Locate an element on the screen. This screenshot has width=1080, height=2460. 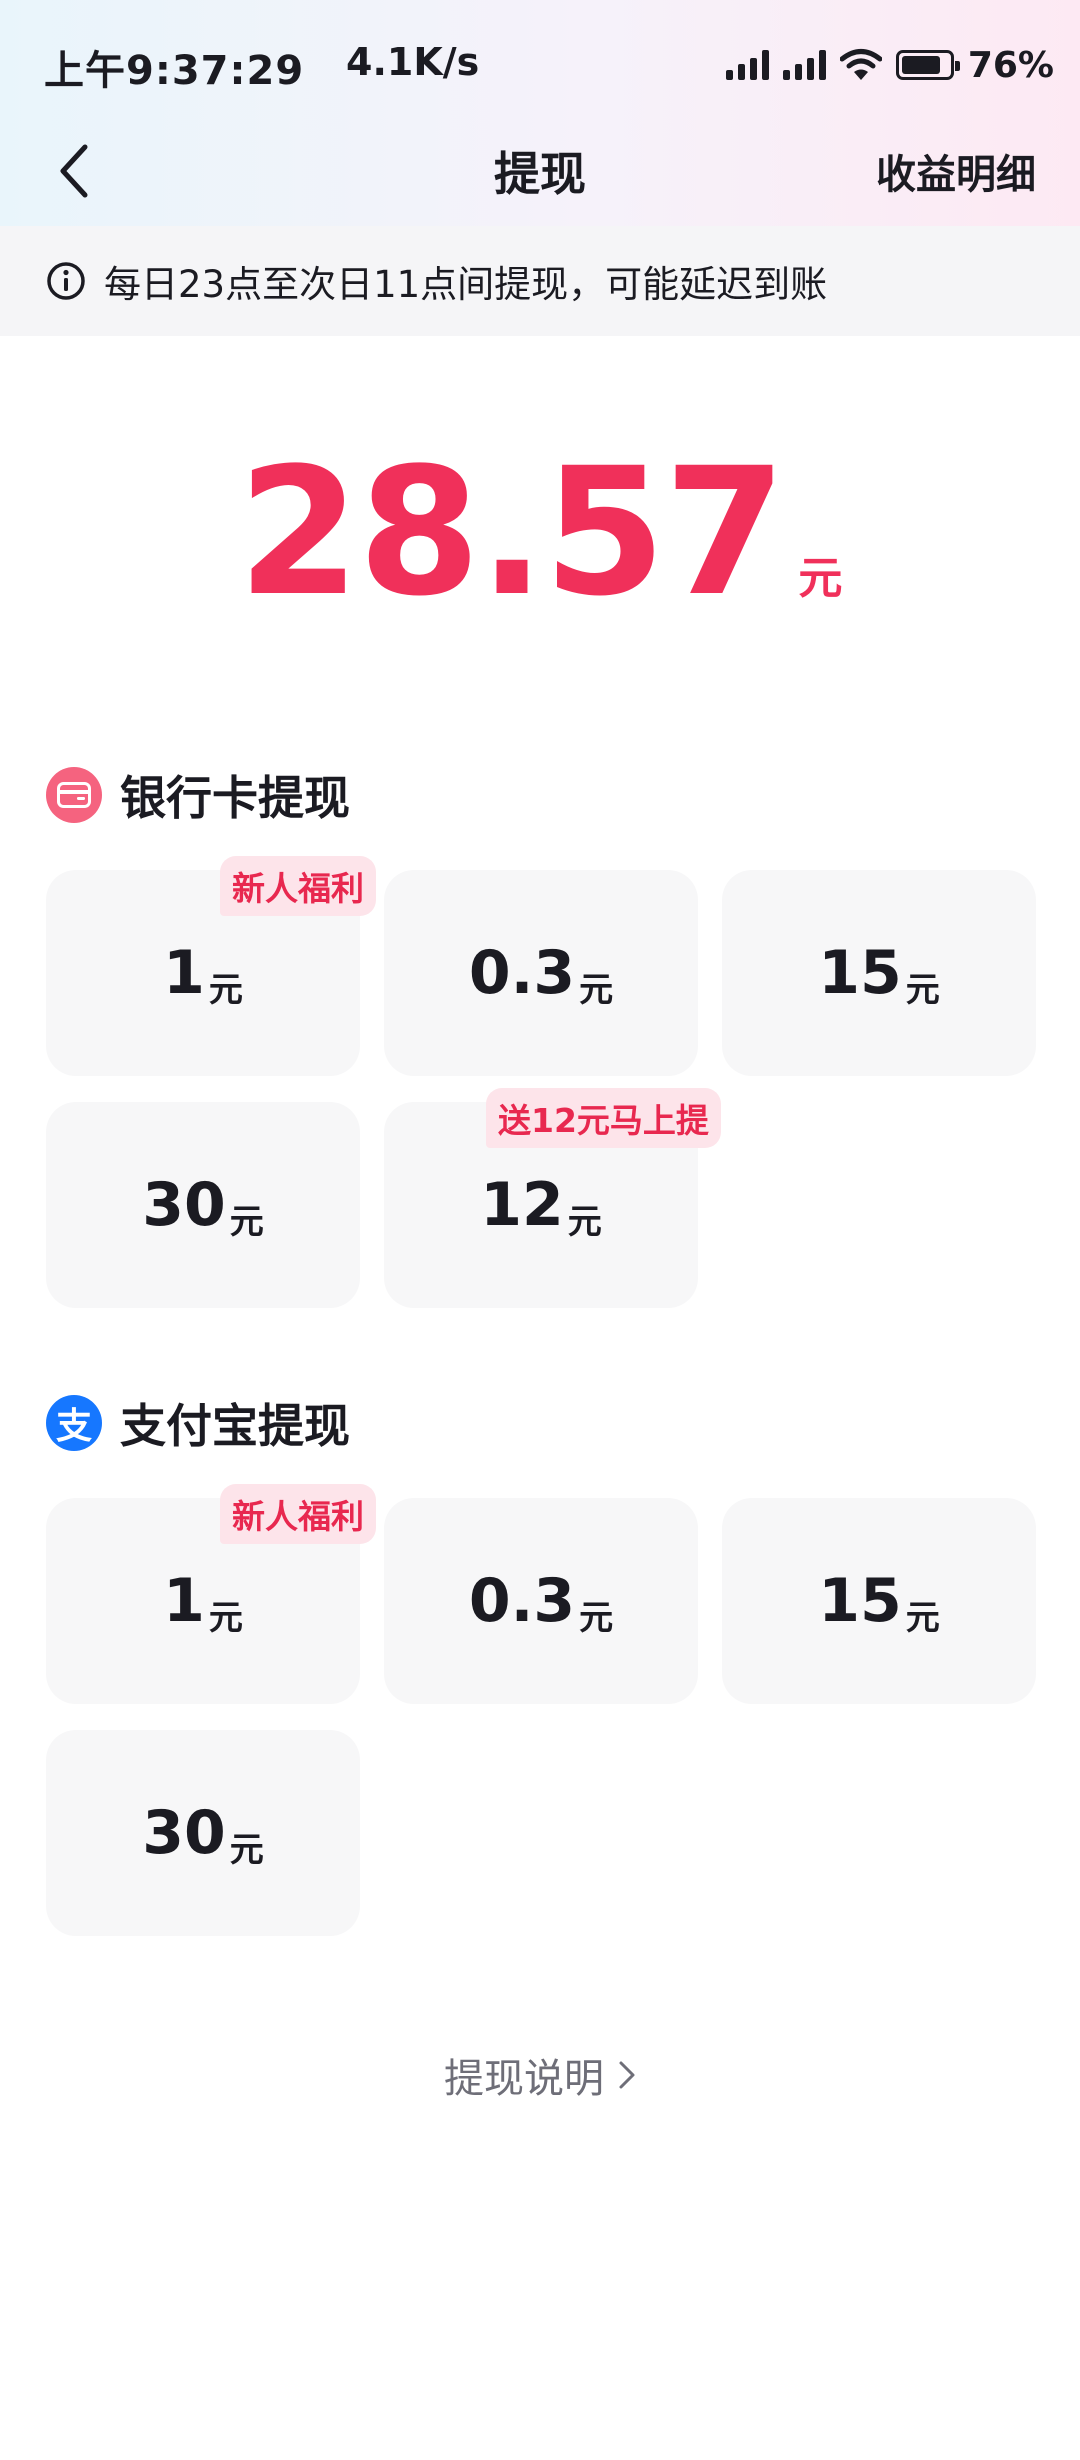
alipay-option-3: 15 元 is located at coordinates (879, 1601).